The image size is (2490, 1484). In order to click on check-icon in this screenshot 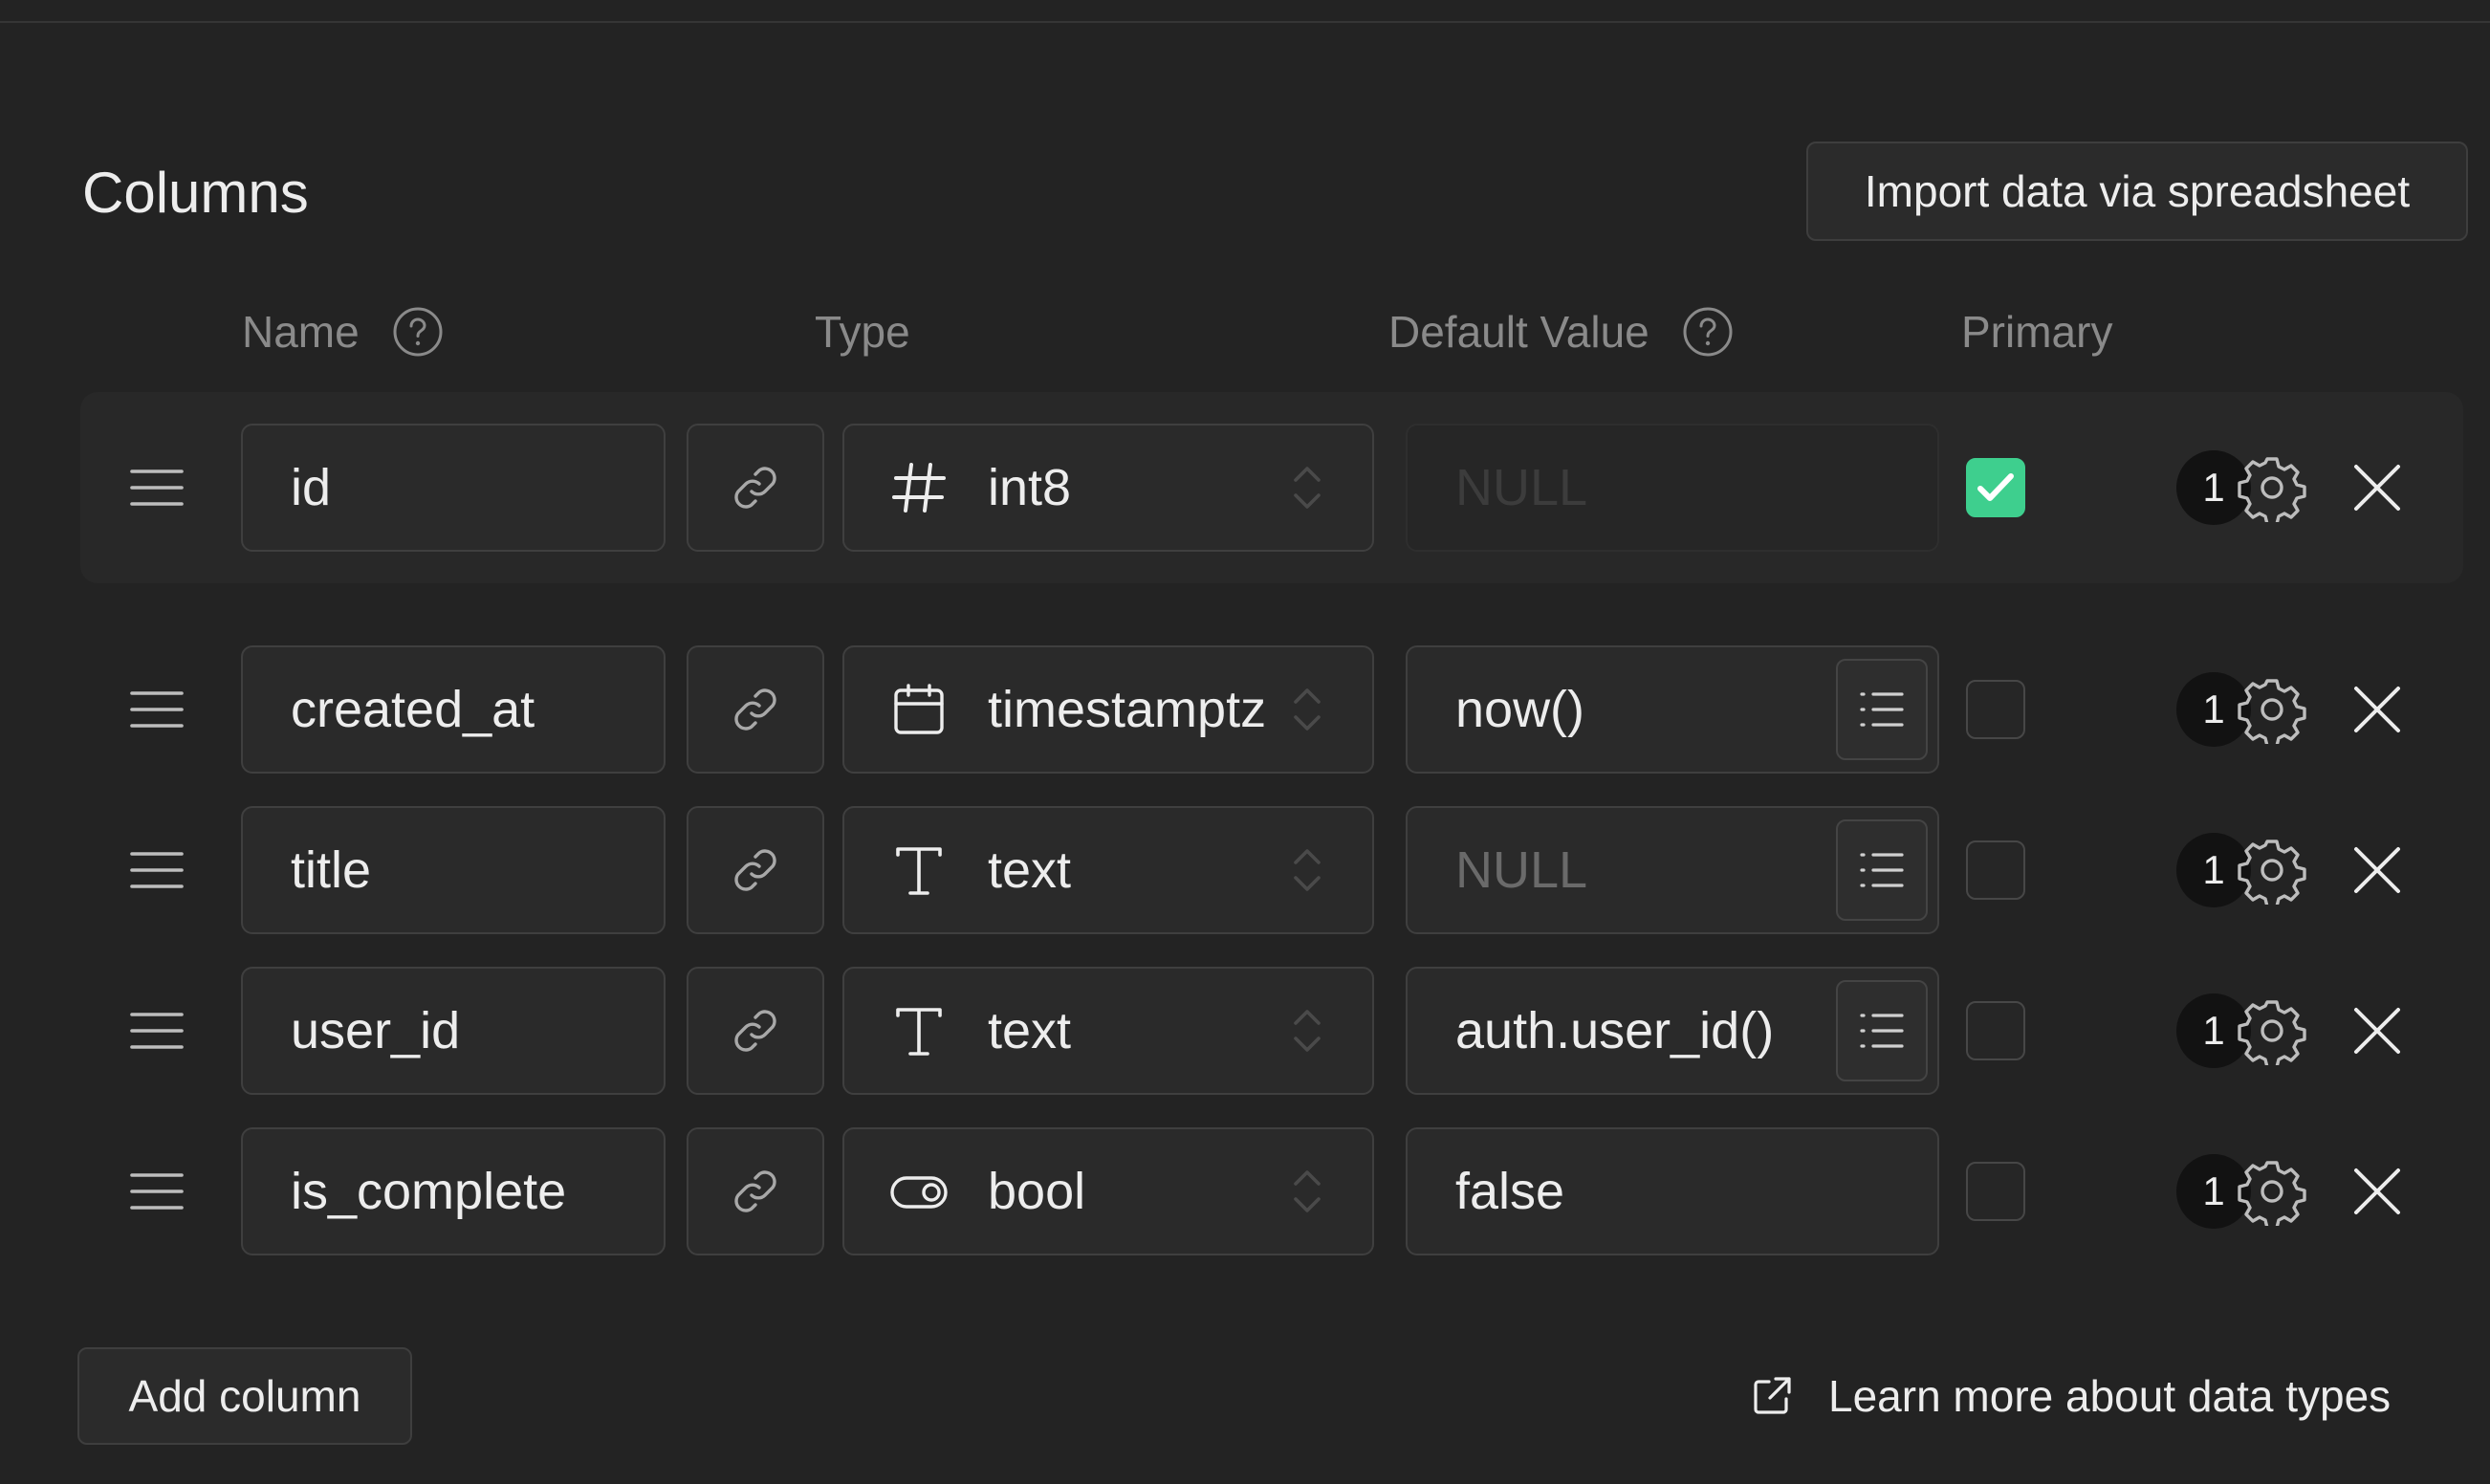, I will do `click(1996, 488)`.